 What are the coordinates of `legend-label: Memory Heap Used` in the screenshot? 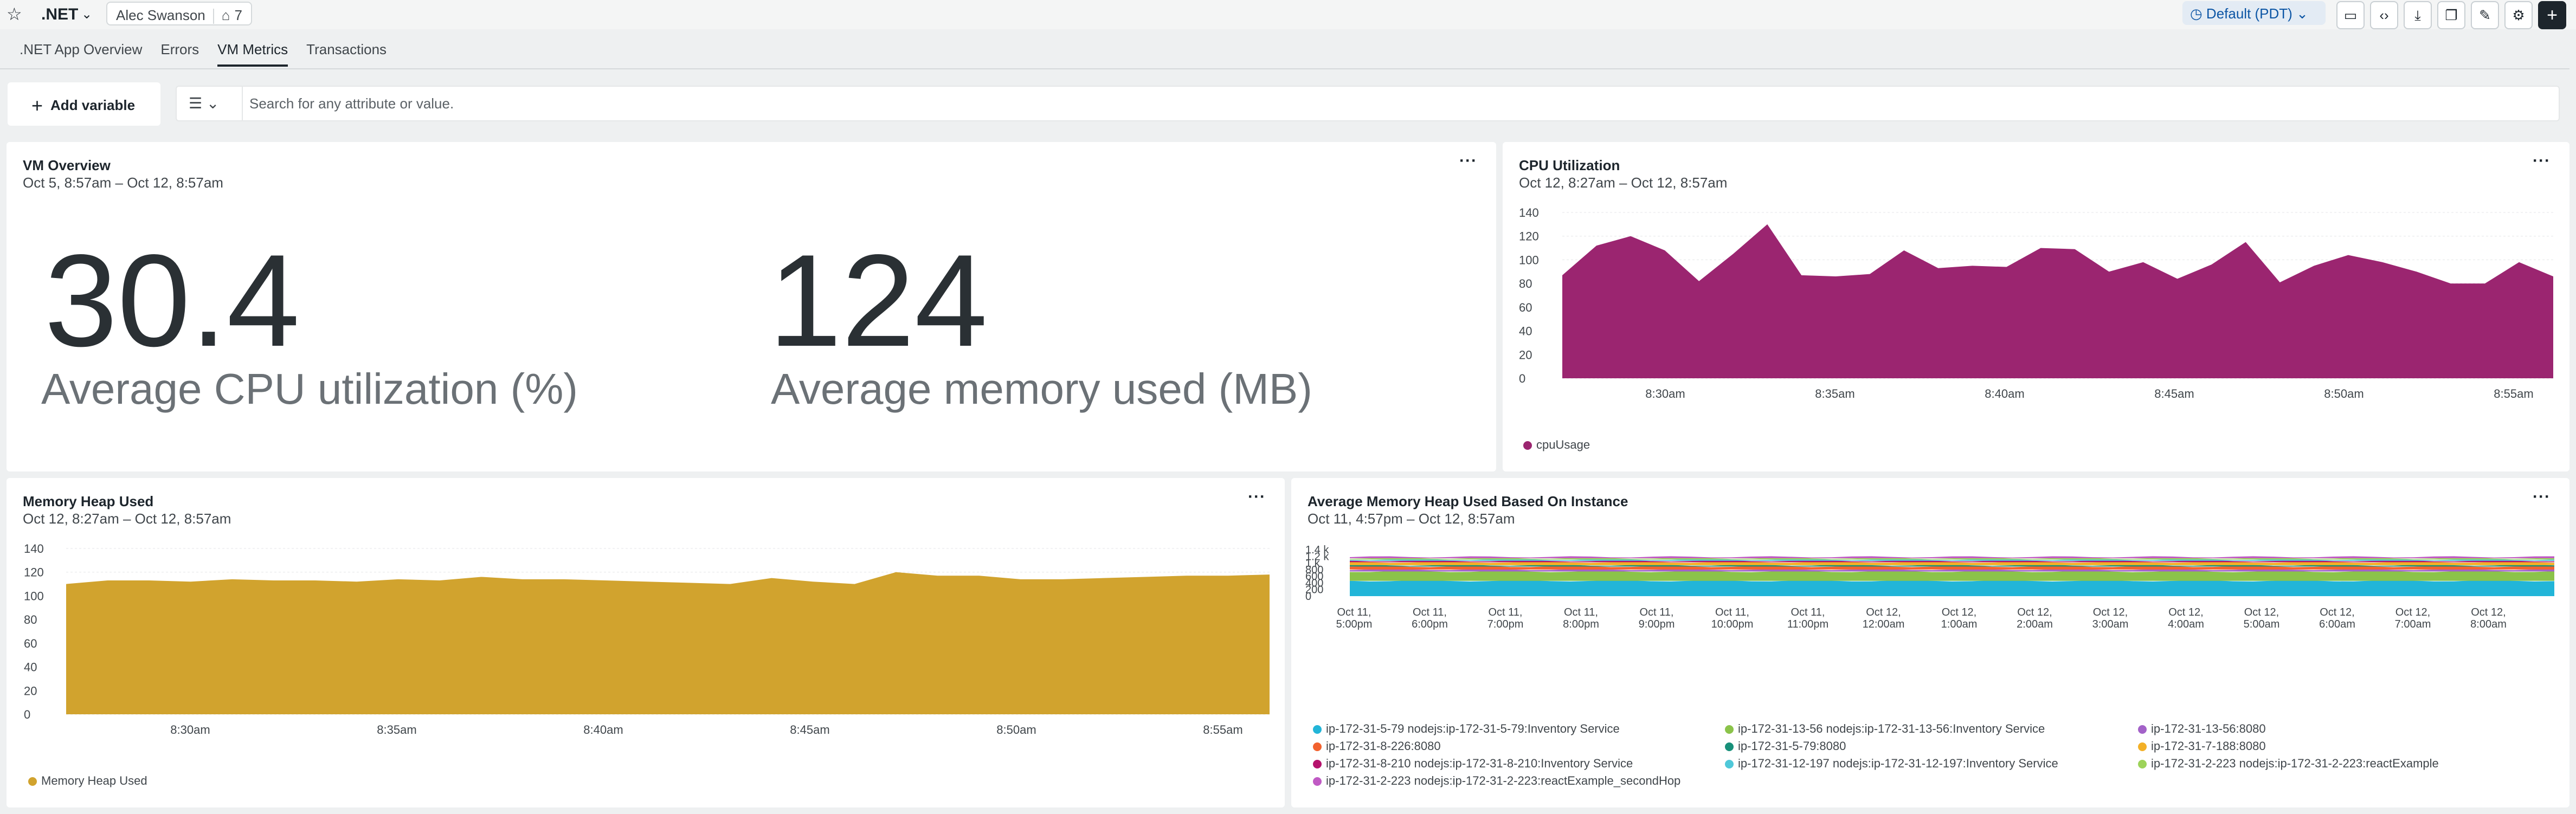 It's located at (94, 781).